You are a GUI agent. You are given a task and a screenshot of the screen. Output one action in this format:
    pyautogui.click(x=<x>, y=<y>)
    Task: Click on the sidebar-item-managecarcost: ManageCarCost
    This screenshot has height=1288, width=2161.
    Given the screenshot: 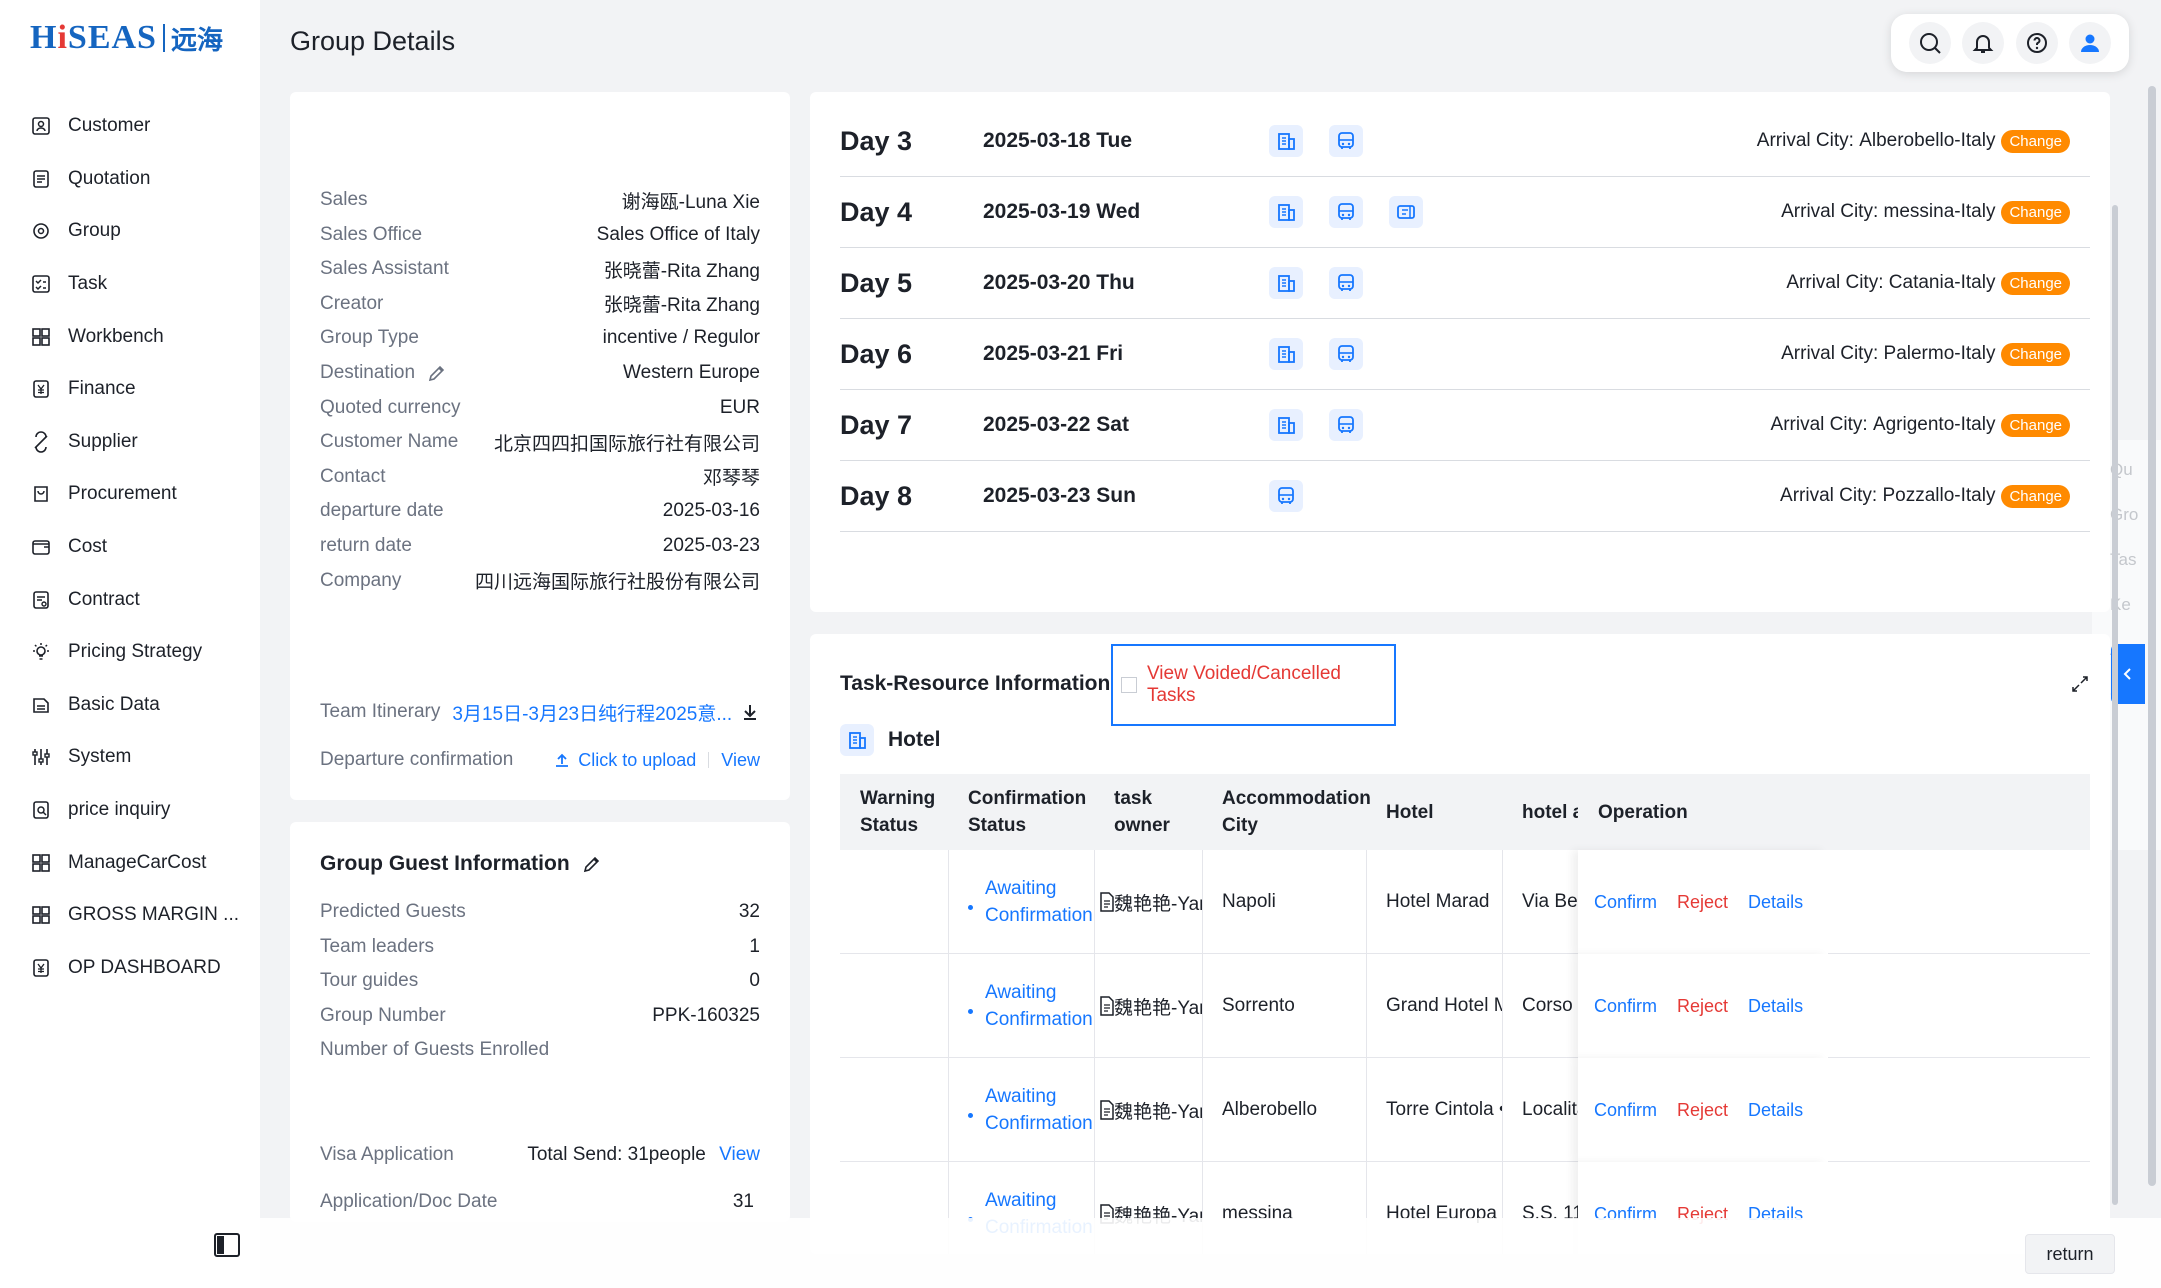 What is the action you would take?
    pyautogui.click(x=130, y=862)
    